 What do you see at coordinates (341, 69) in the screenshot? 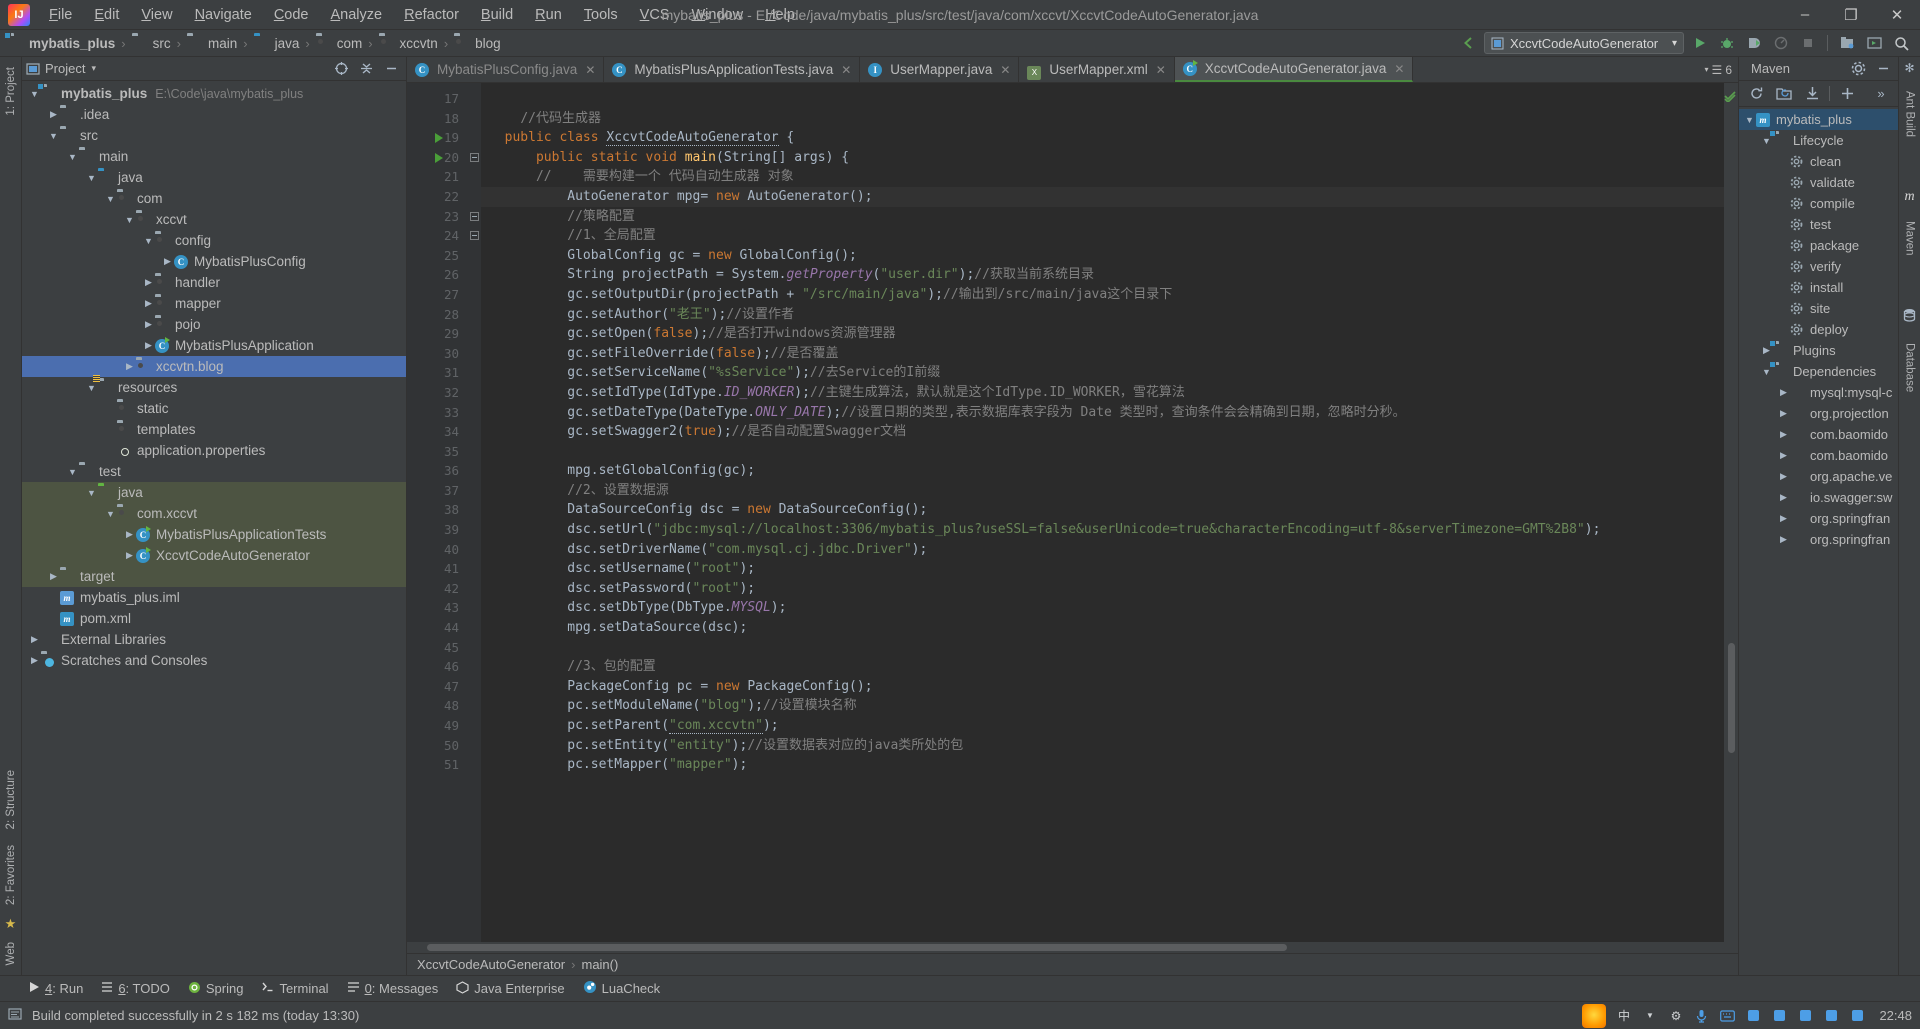
I see `select-opened-file-icon` at bounding box center [341, 69].